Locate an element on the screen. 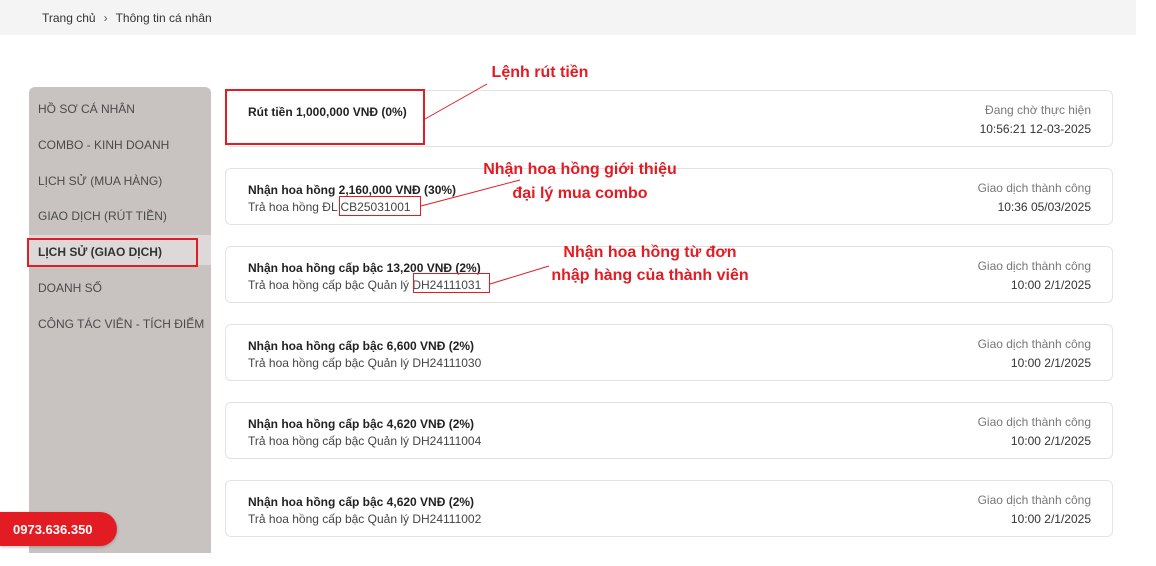 The image size is (1156, 566). transaction-desc: Trả hoa hồng cấp bậc Quản lý DH24111030 is located at coordinates (364, 363).